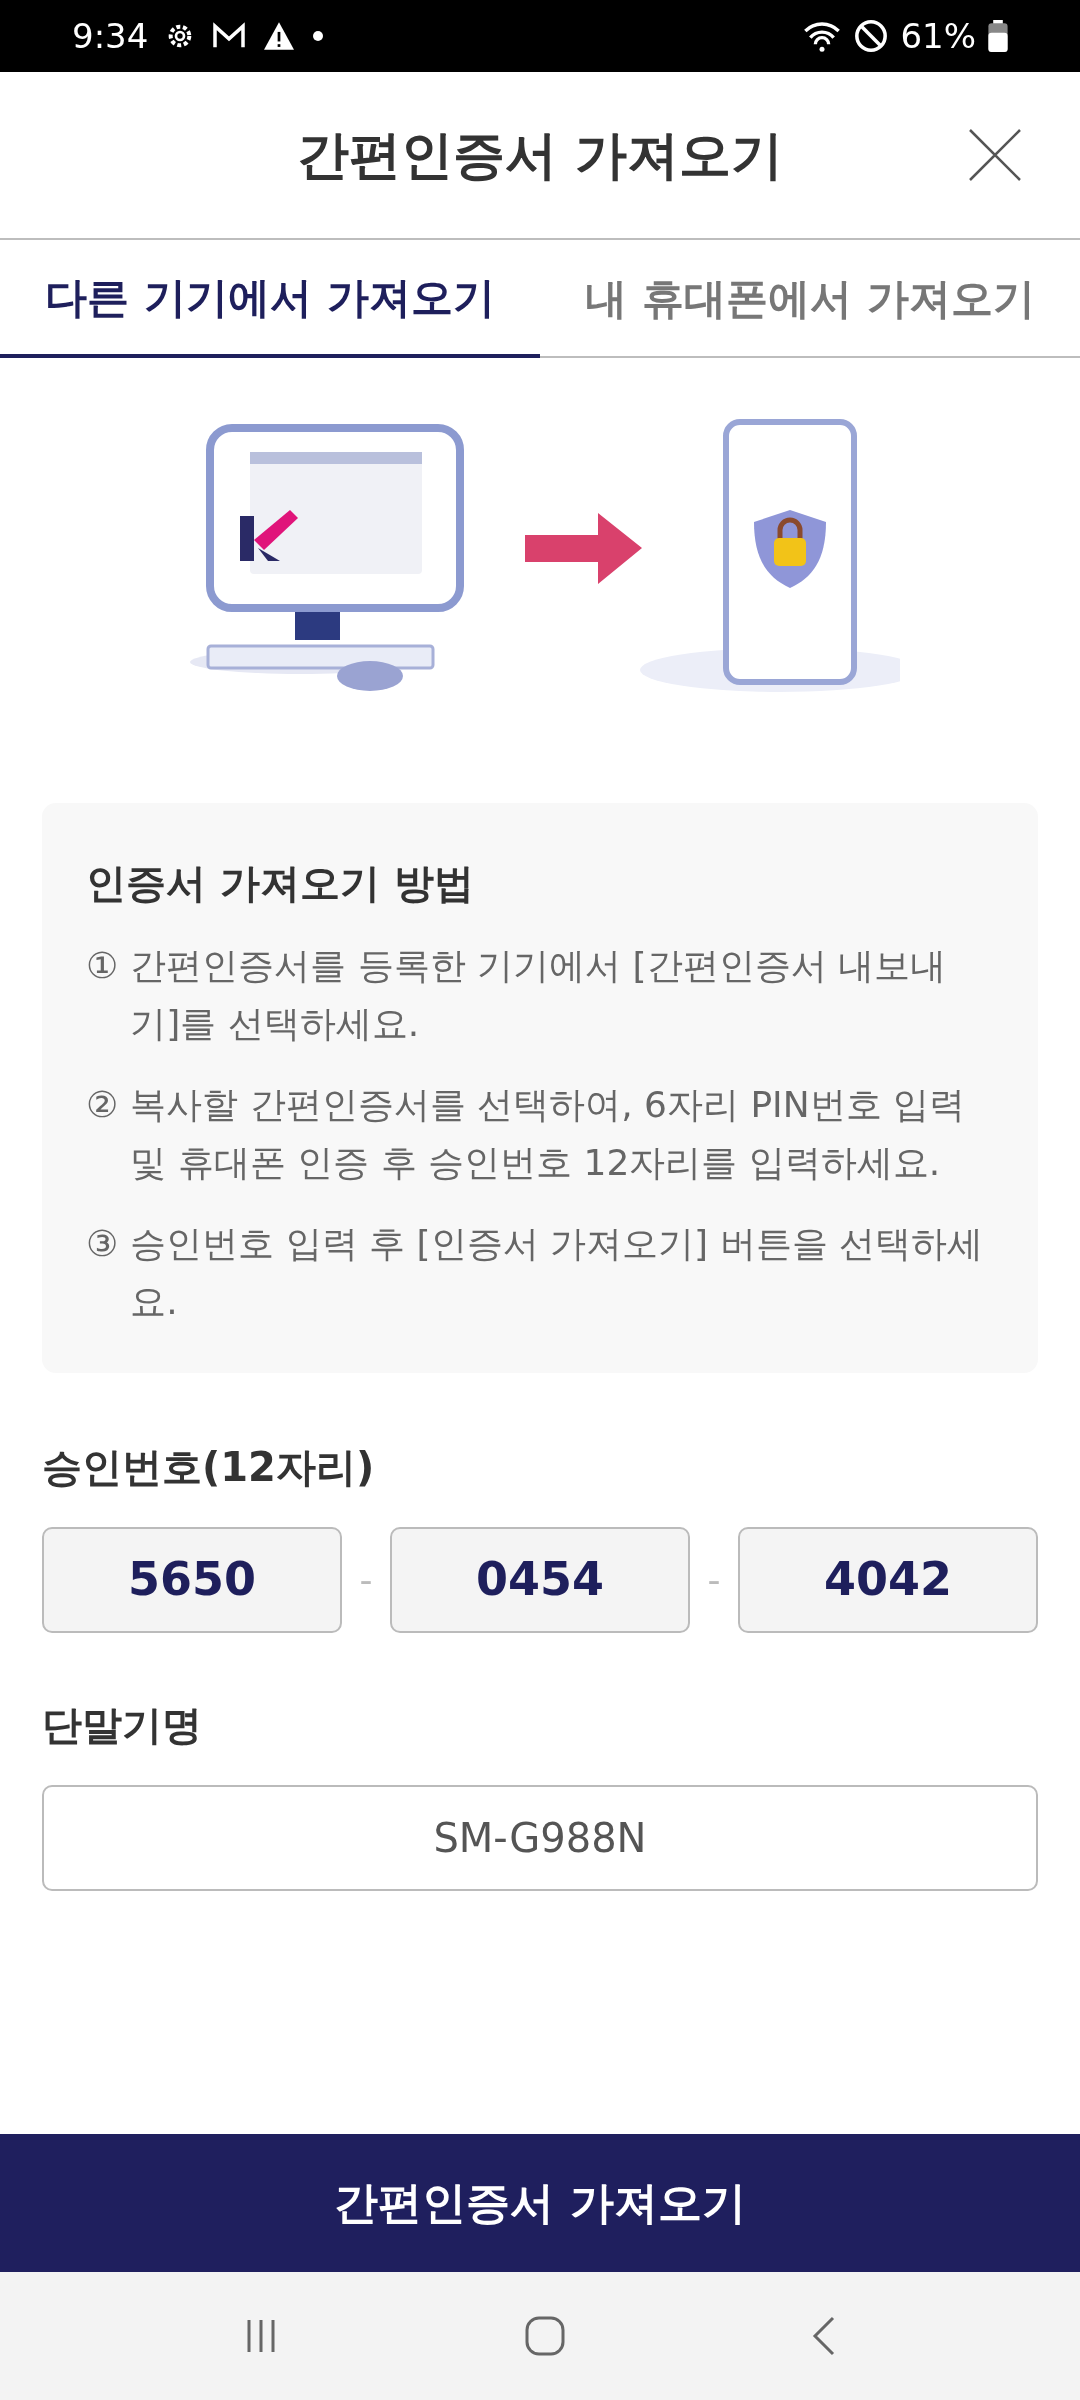 The height and width of the screenshot is (2400, 1080). I want to click on approval-number-field: 4042, so click(888, 1579).